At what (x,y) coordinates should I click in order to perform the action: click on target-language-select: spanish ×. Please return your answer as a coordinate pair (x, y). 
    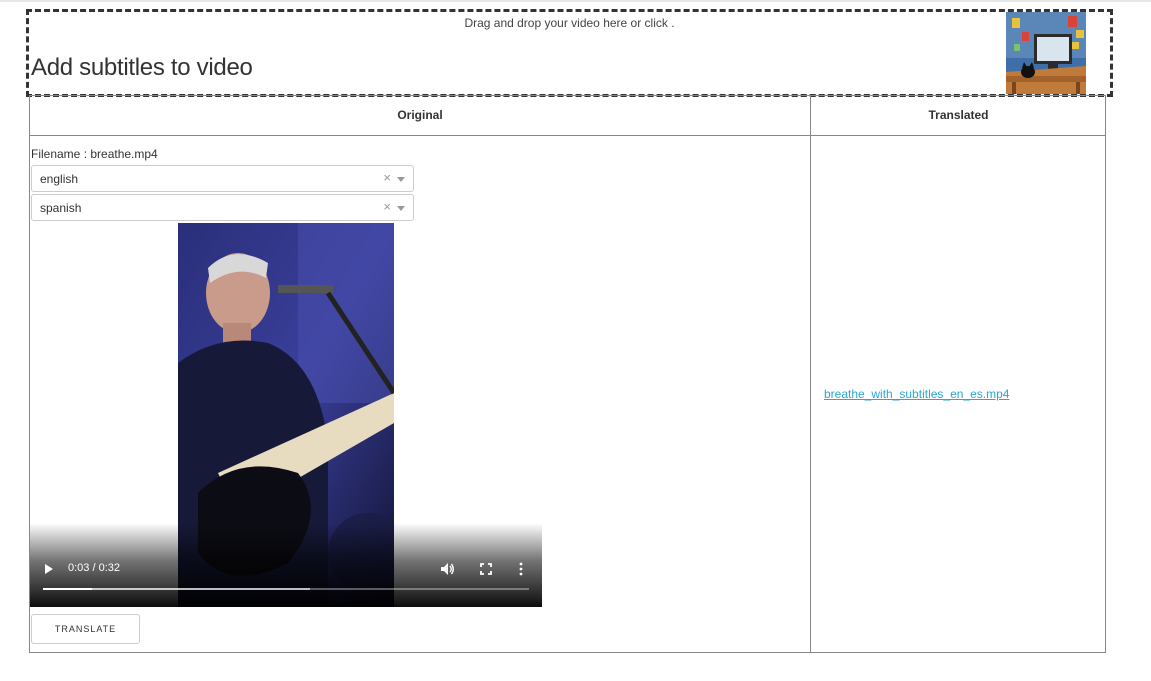
    Looking at the image, I should click on (222, 207).